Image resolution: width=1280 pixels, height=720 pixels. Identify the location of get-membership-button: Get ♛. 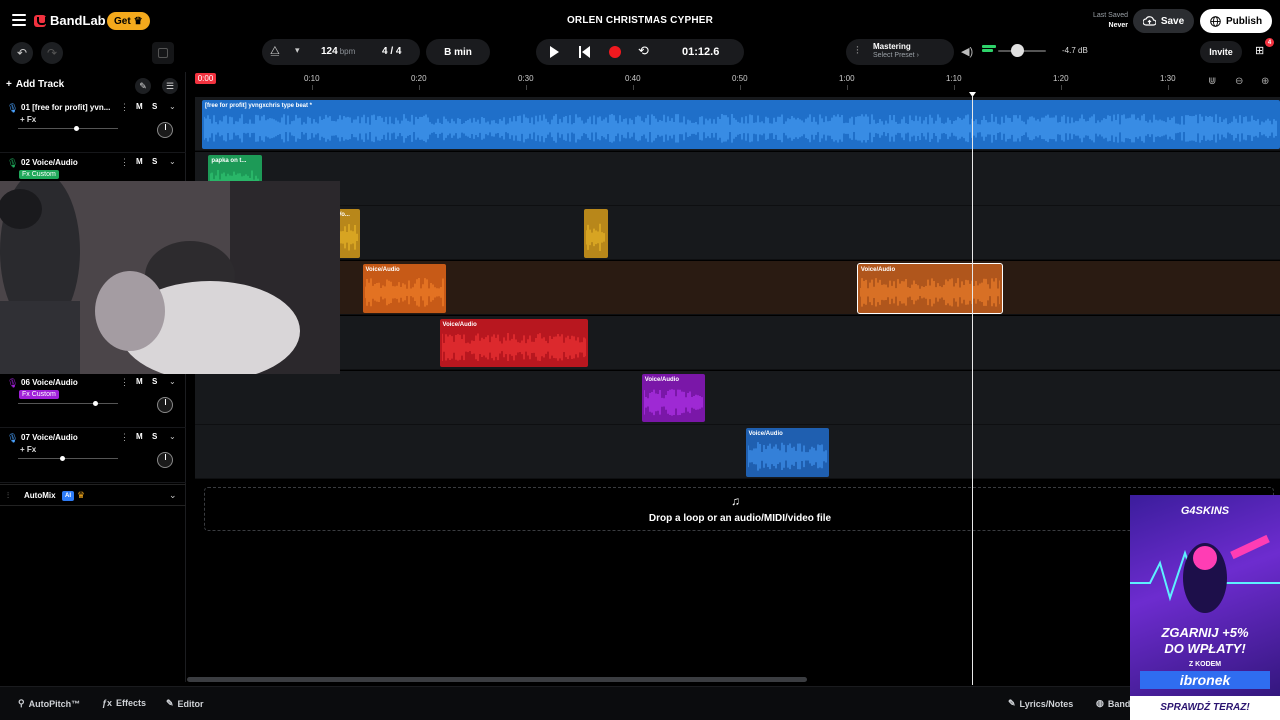
(128, 21).